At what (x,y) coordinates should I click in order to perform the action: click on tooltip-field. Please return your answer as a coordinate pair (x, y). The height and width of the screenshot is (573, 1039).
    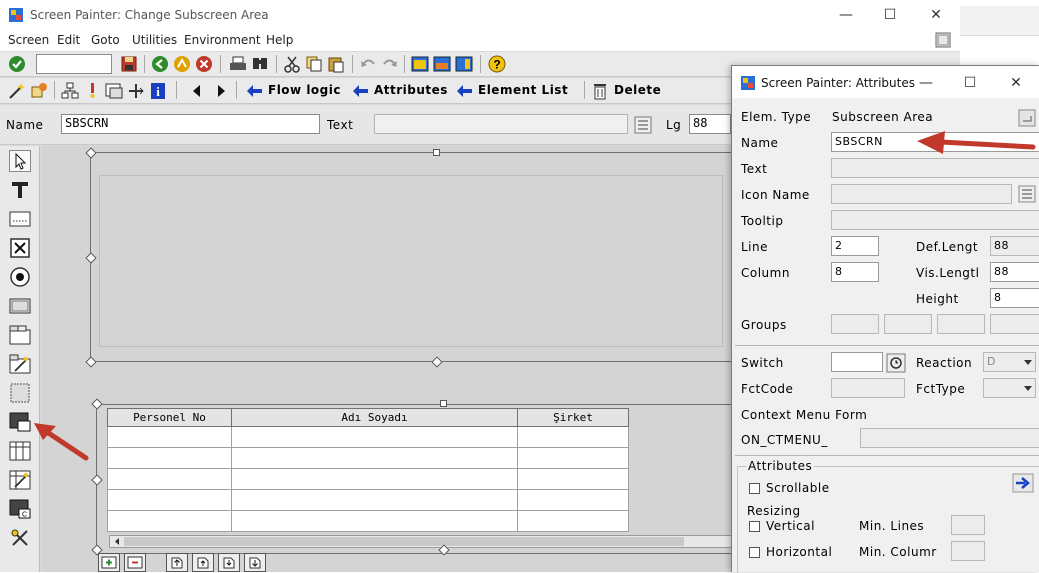
    Looking at the image, I should click on (935, 220).